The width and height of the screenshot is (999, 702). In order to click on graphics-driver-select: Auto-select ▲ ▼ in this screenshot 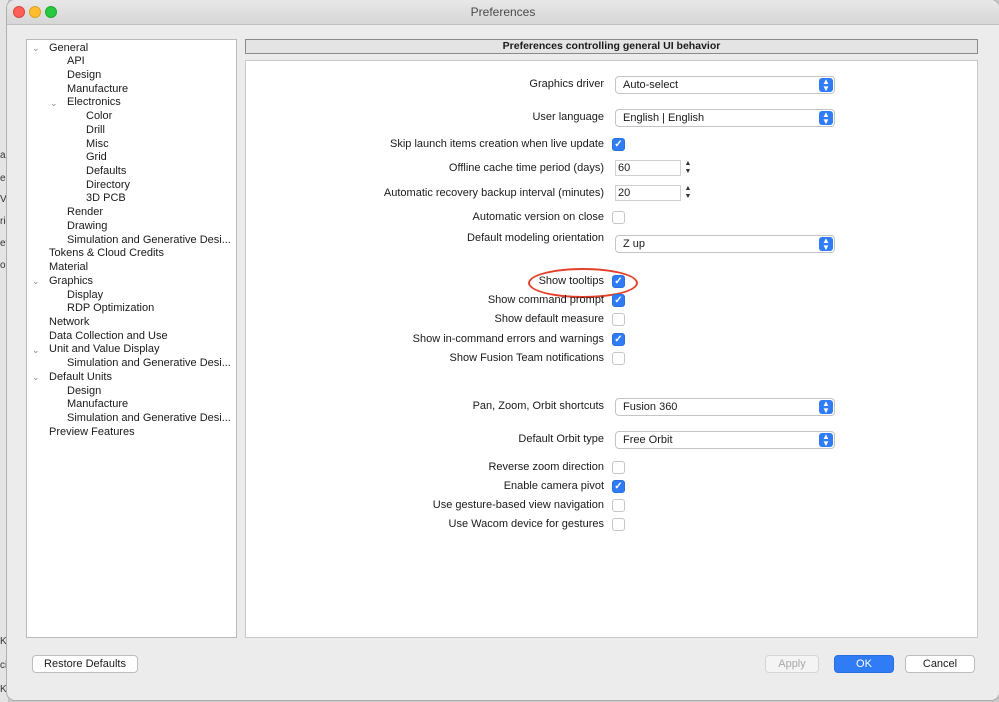, I will do `click(725, 85)`.